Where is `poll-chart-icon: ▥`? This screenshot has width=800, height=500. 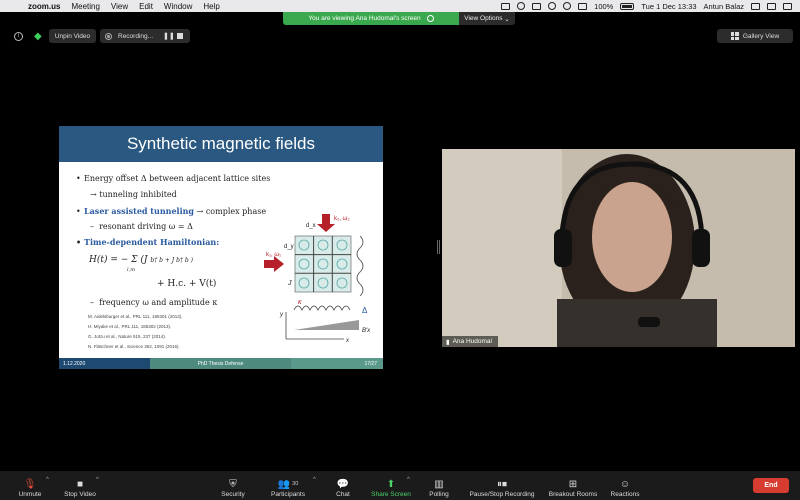 poll-chart-icon: ▥ is located at coordinates (439, 484).